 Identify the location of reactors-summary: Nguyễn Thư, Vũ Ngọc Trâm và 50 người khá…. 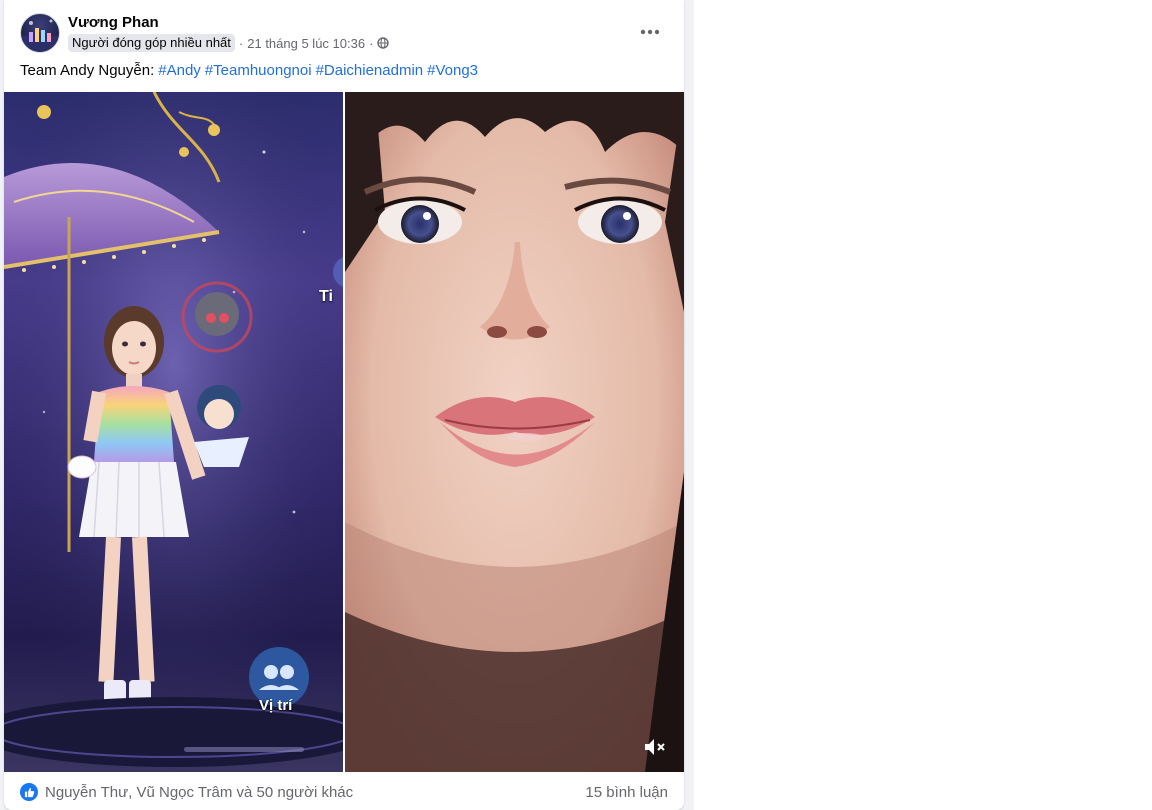
(199, 792).